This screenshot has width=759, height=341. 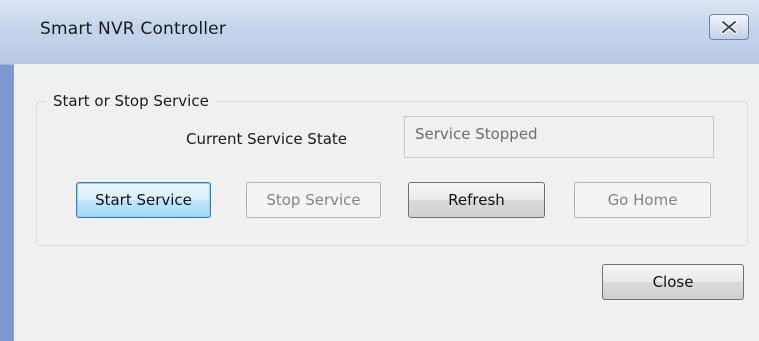 I want to click on close-button: Close, so click(x=673, y=282).